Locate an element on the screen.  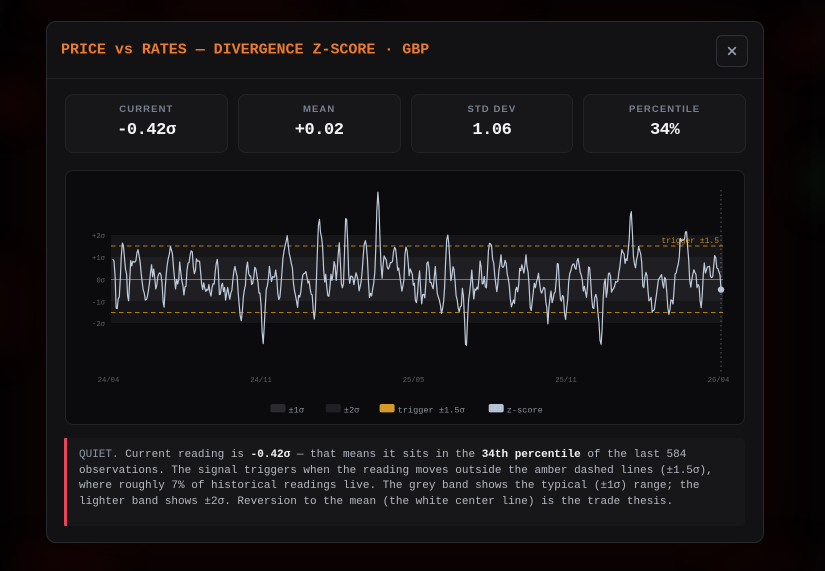
svg-text: trigger ±1.5σ is located at coordinates (432, 411).